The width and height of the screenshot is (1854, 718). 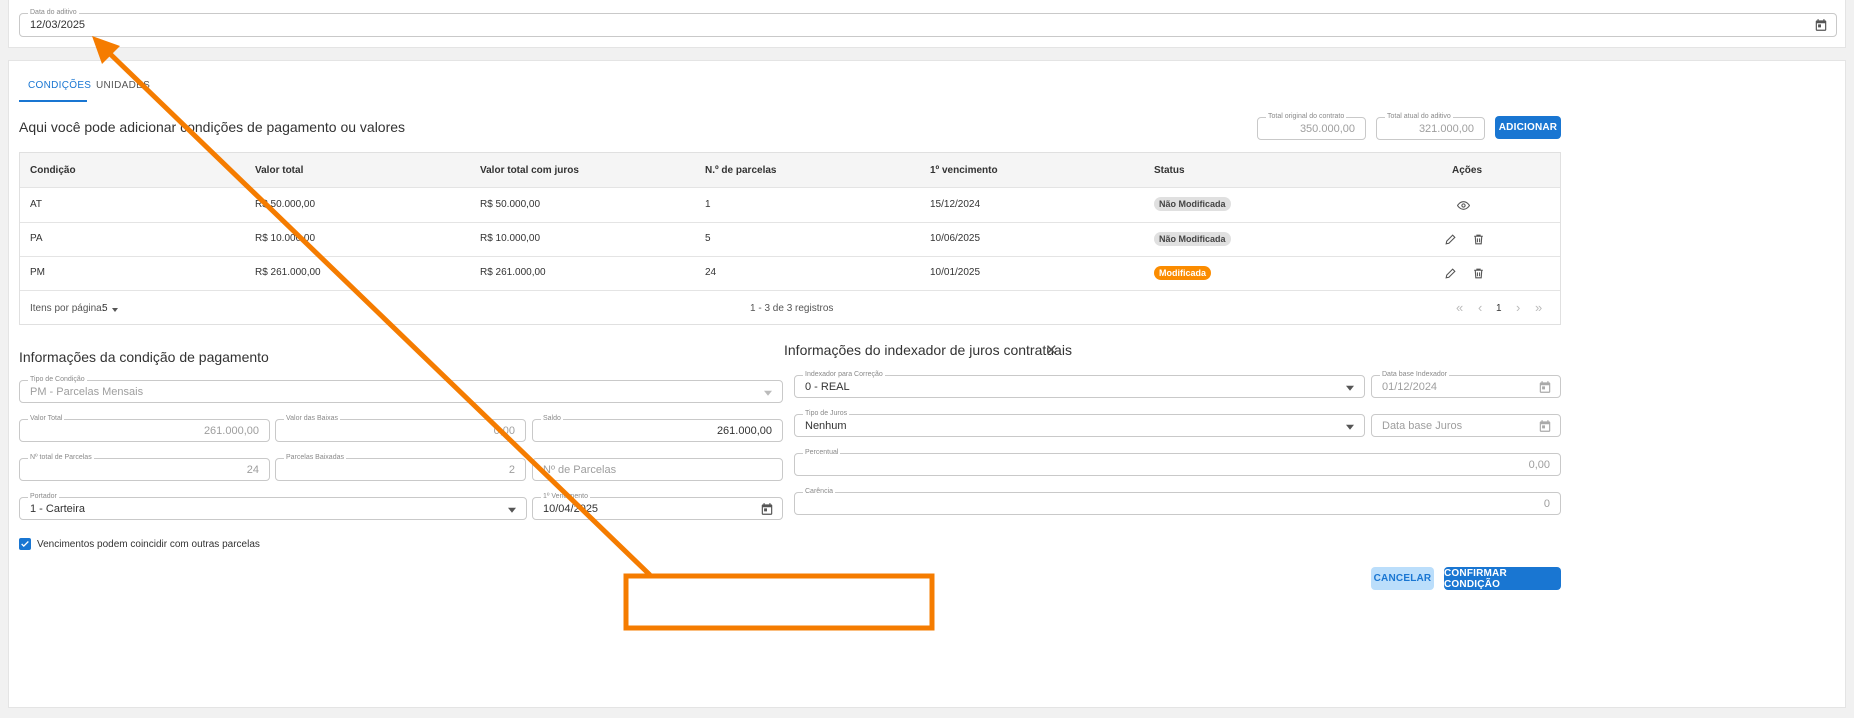 I want to click on n-parcelas-input: Nº de Parcelas, so click(x=657, y=469).